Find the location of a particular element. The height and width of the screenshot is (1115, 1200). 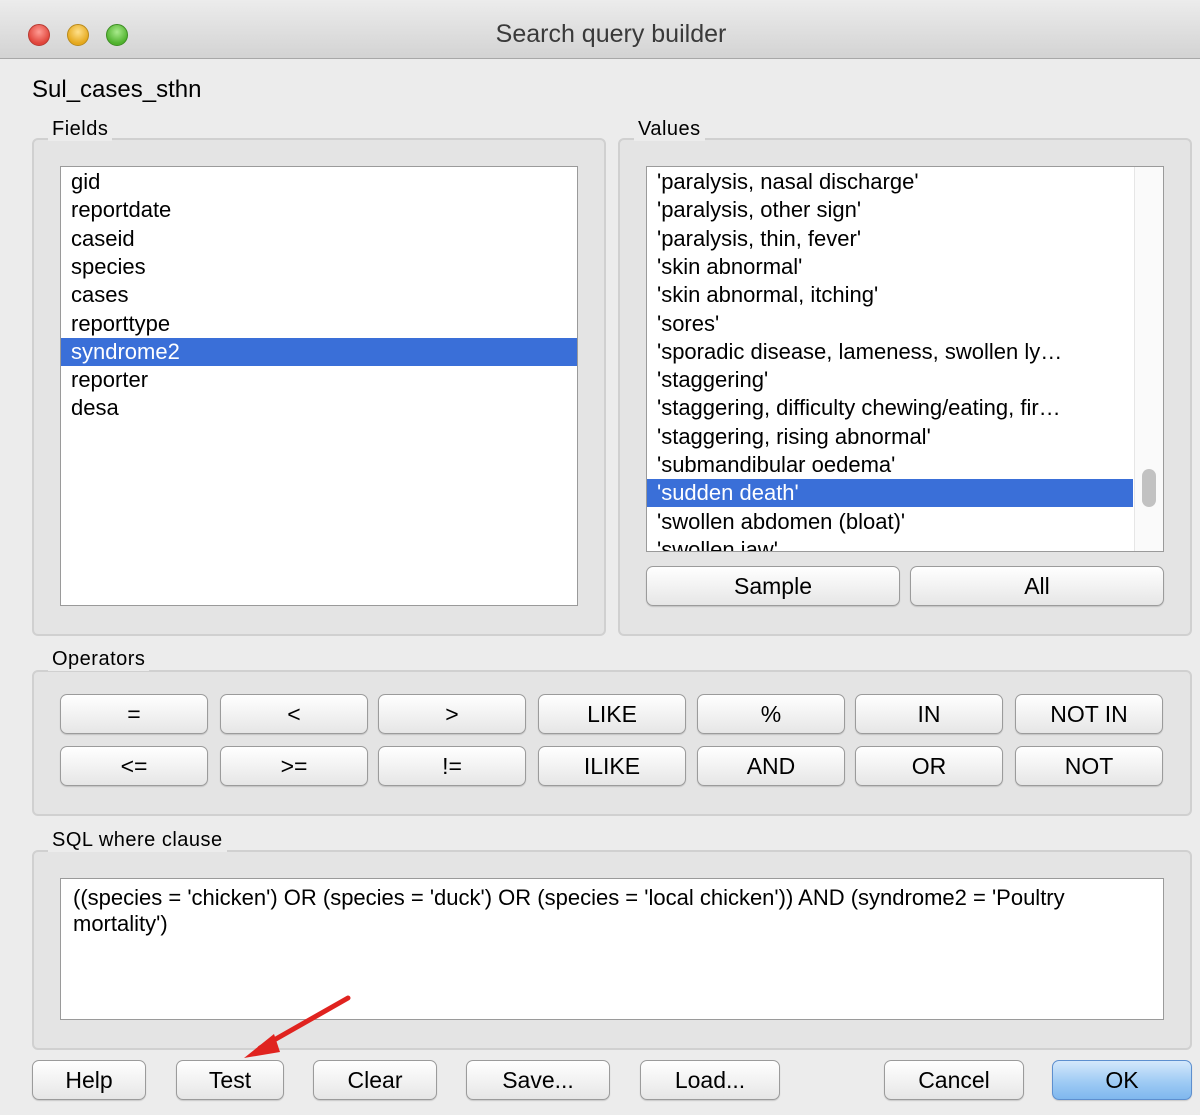

values-list-item: 'staggering' is located at coordinates (890, 380).